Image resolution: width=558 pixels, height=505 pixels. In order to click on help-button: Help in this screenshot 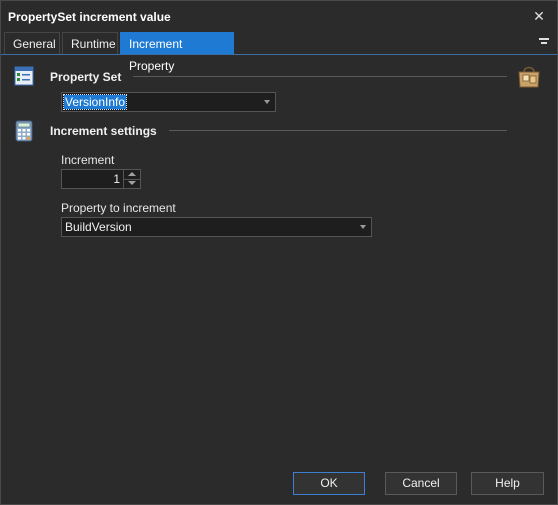, I will do `click(507, 483)`.